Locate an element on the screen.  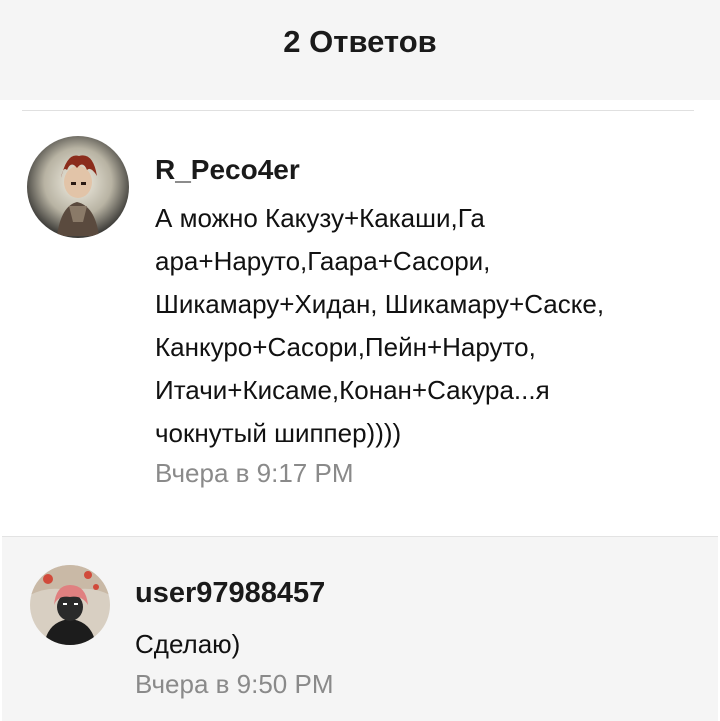
header-bar: 2 Ответов is located at coordinates (360, 50).